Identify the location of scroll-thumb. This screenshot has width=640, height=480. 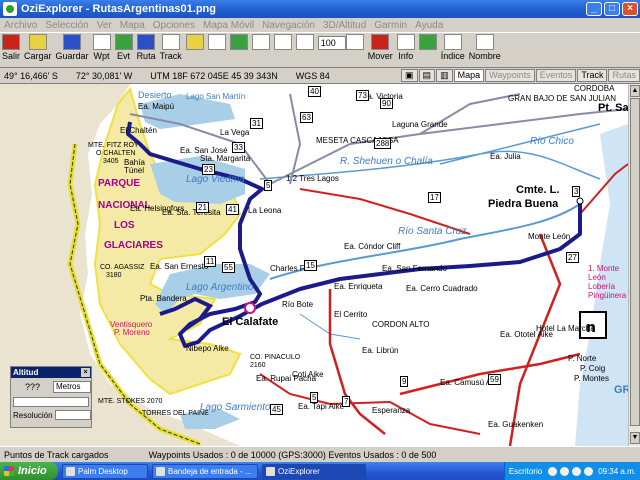
(635, 262).